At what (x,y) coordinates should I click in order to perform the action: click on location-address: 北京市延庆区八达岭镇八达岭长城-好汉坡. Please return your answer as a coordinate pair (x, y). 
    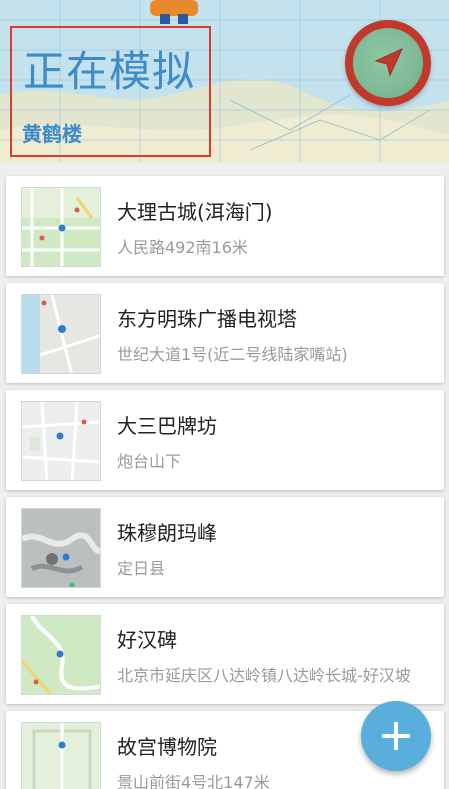
    Looking at the image, I should click on (264, 675).